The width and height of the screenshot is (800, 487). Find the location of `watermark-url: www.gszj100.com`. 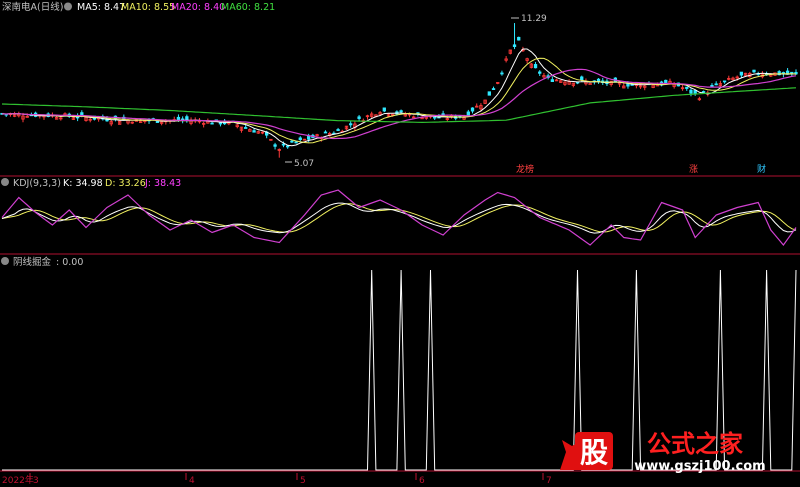

watermark-url: www.gszj100.com is located at coordinates (699, 466).